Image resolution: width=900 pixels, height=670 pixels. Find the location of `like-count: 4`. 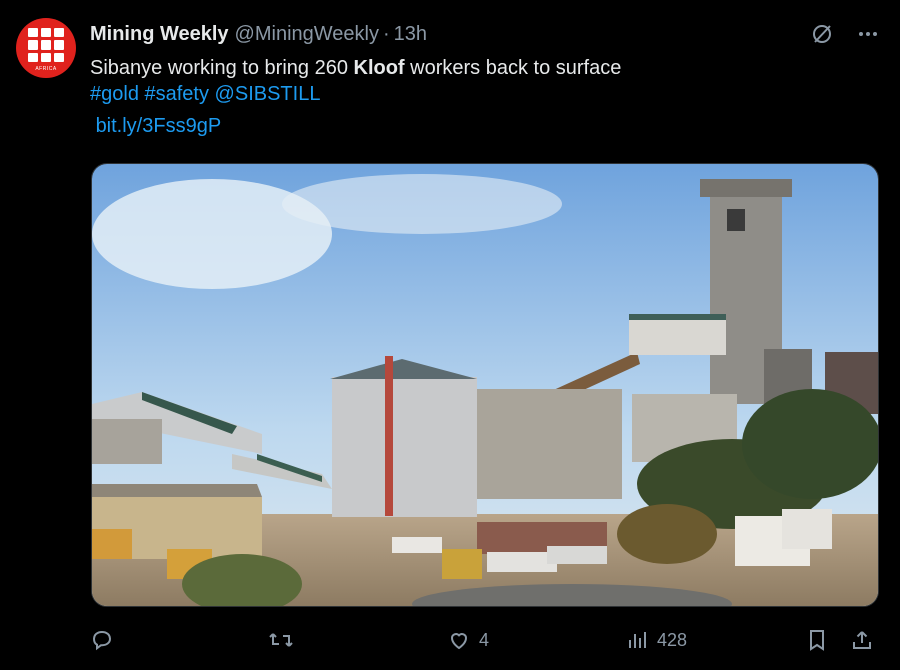

like-count: 4 is located at coordinates (484, 639).